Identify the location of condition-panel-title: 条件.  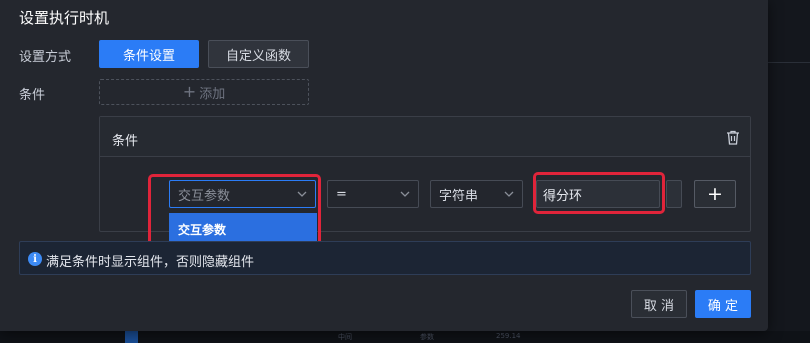
(125, 141).